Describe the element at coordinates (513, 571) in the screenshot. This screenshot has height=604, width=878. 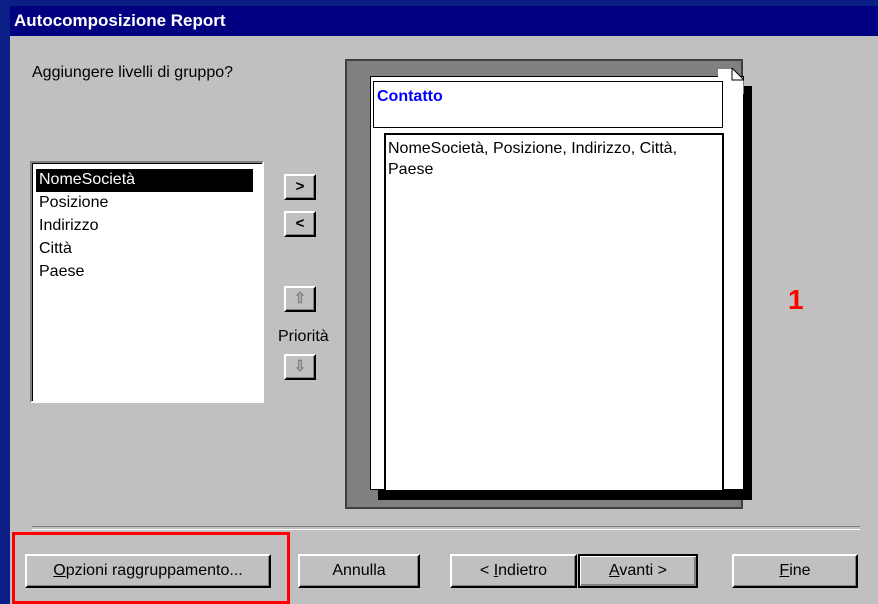
I see `back-button: < Indietro` at that location.